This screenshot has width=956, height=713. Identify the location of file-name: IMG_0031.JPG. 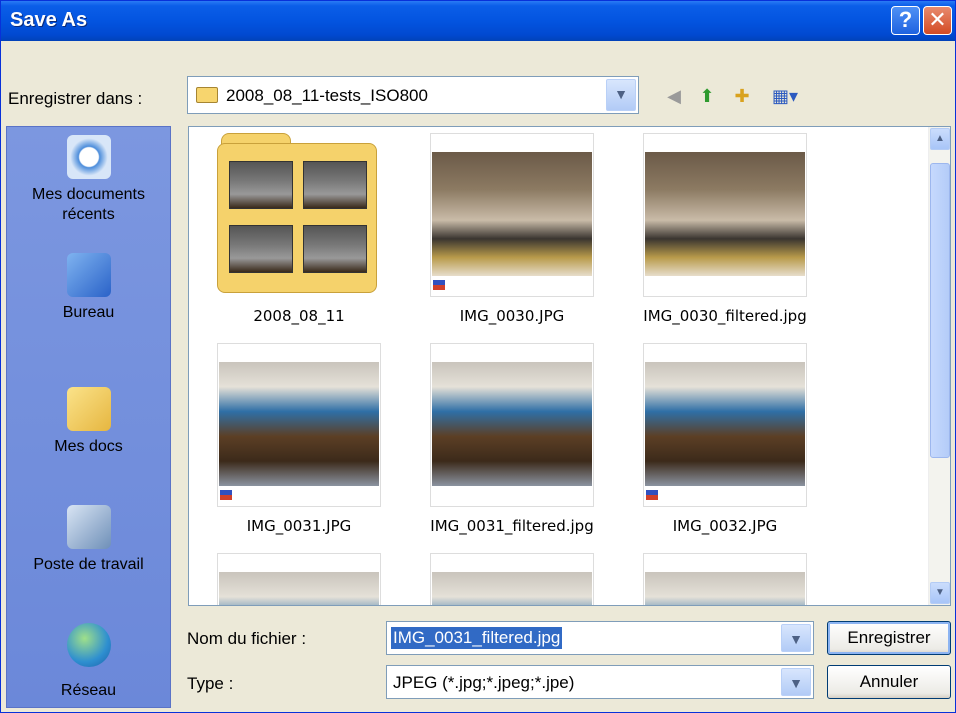
(299, 526).